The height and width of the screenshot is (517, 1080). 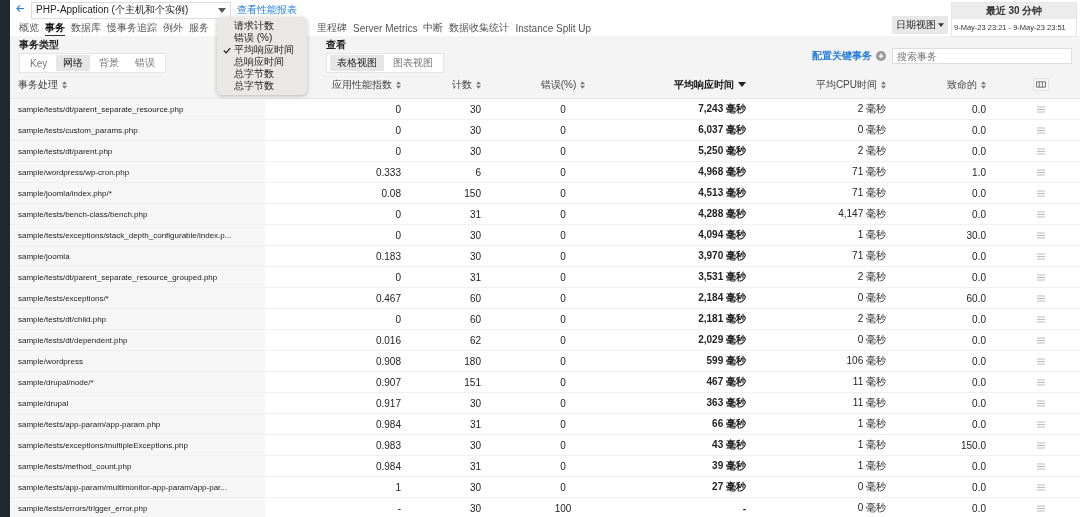 I want to click on report-link: 查看性能报表, so click(x=267, y=10).